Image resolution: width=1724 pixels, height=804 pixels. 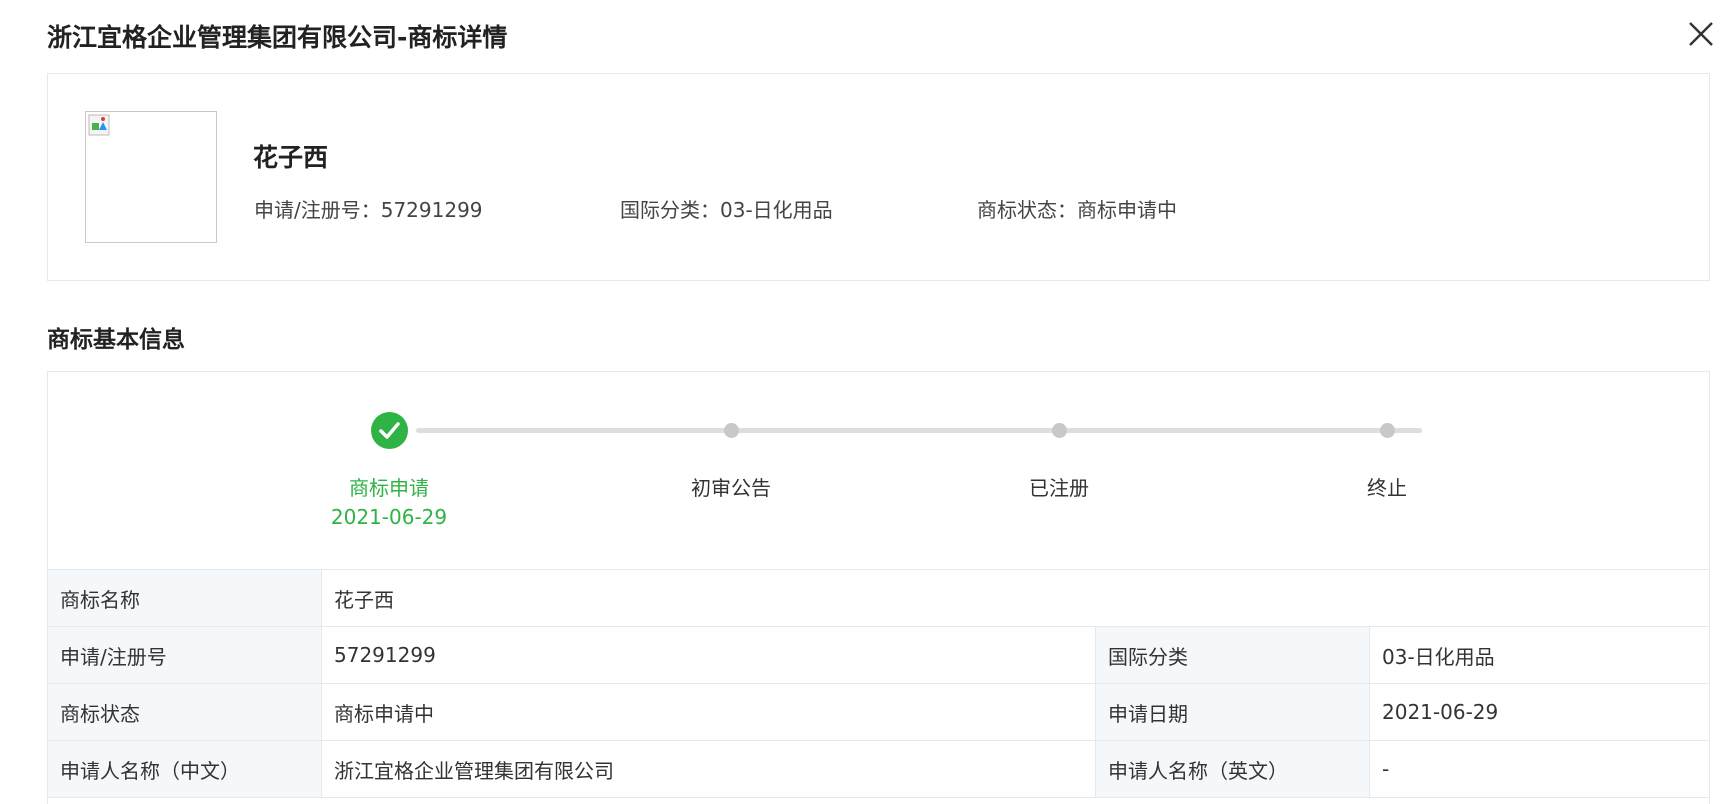 I want to click on table-row: 申请/注册号 57291299 国际分类 03-日化用品, so click(x=878, y=655).